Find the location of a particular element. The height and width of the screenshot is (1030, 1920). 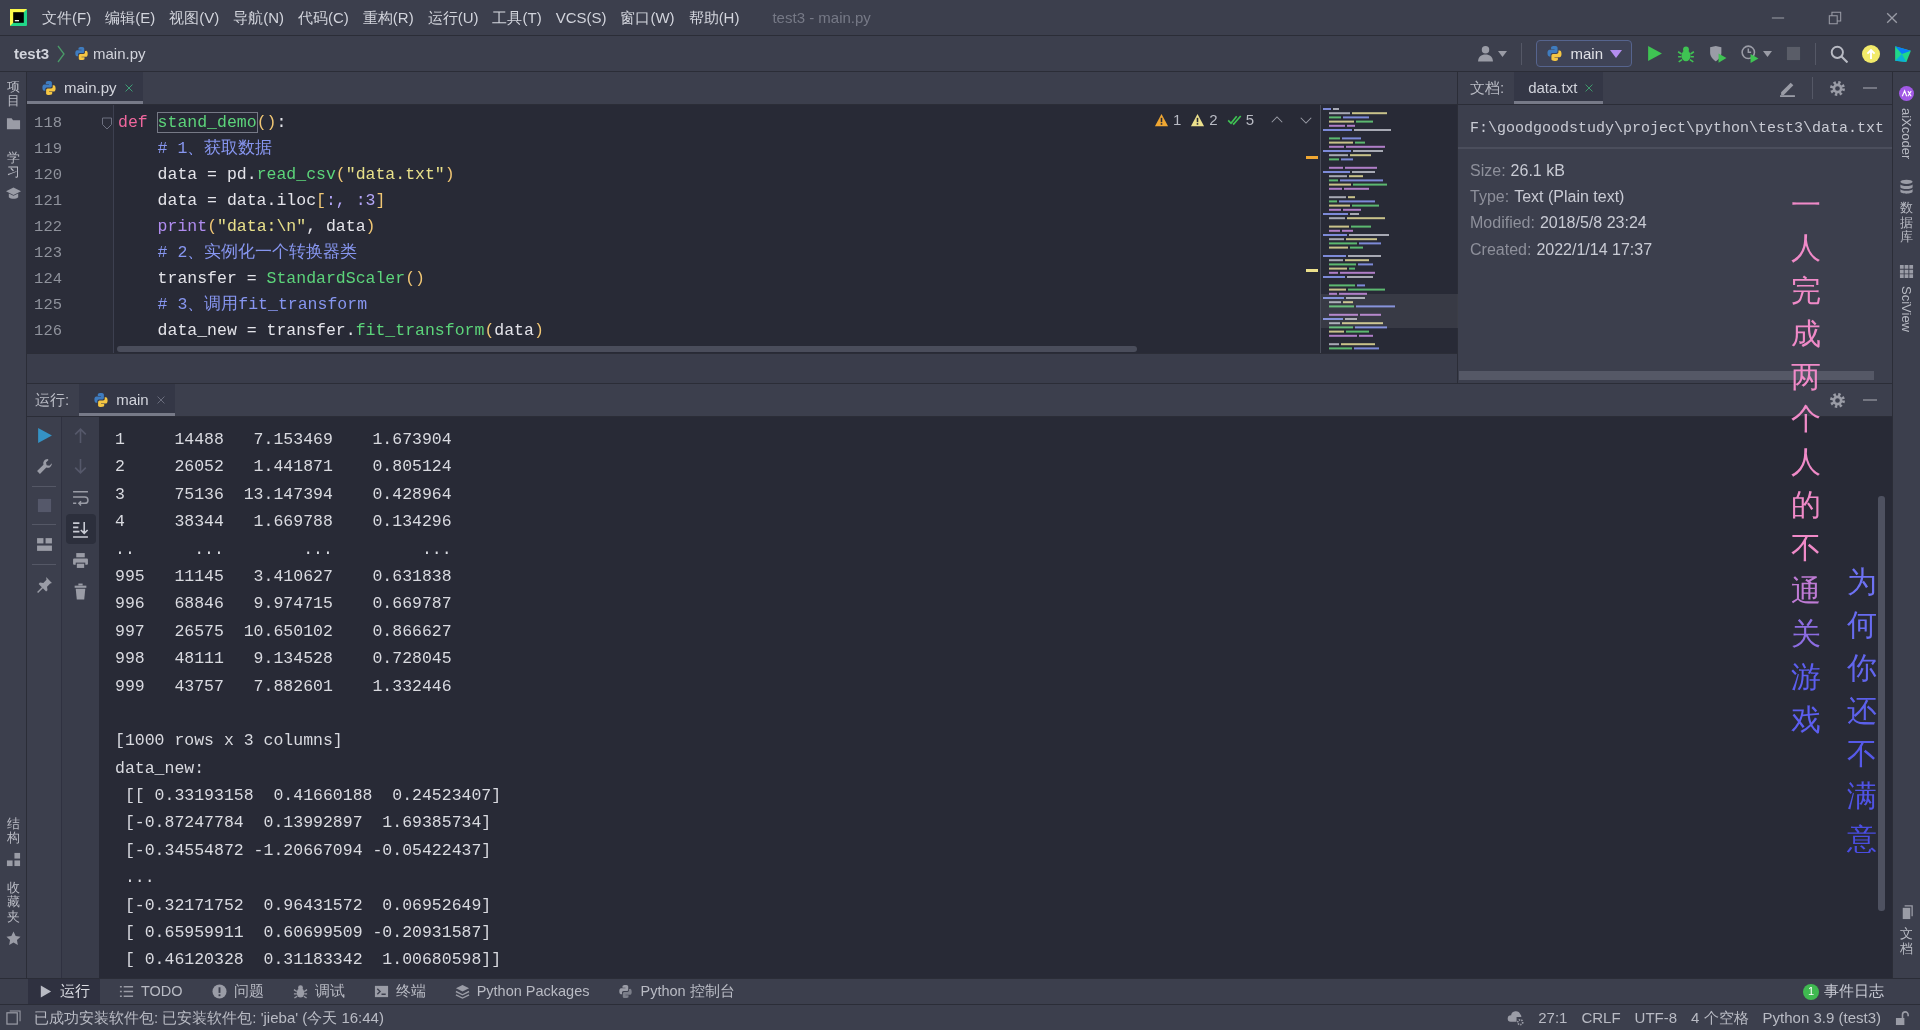

layout-icon is located at coordinates (44, 544).